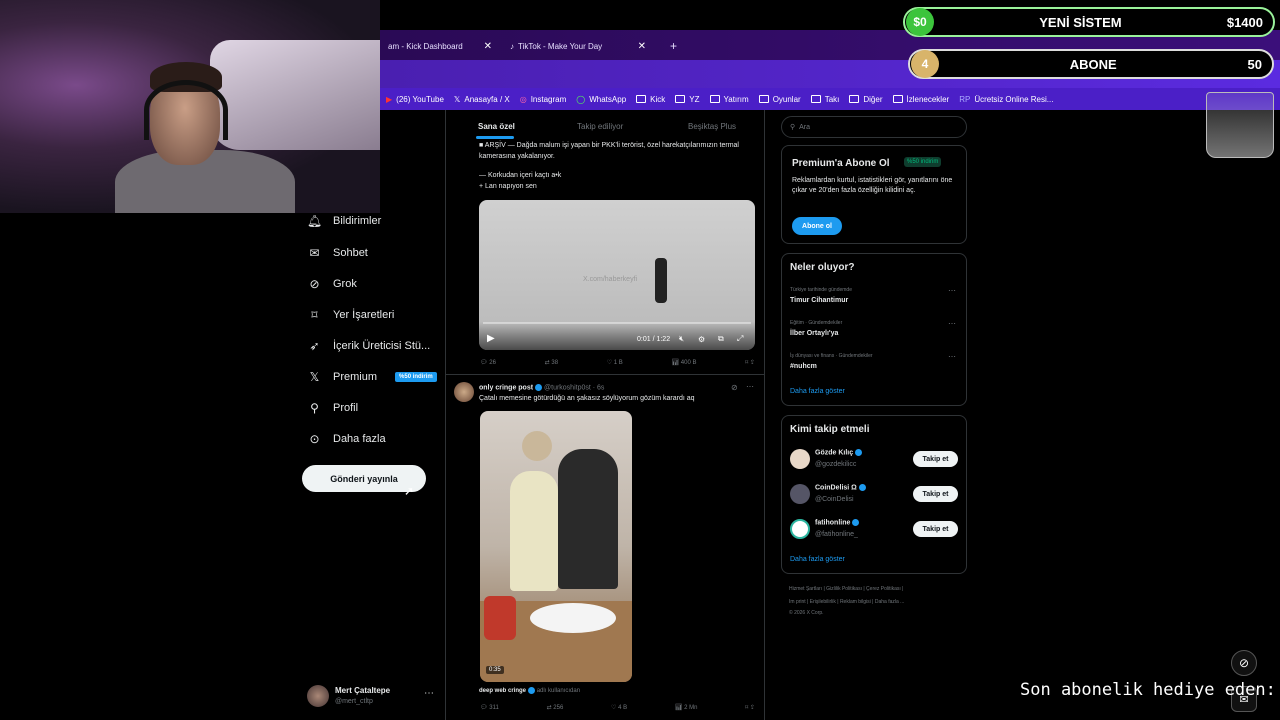  Describe the element at coordinates (686, 707) in the screenshot. I see `views-button: 📊︎ 2 Mn` at that location.